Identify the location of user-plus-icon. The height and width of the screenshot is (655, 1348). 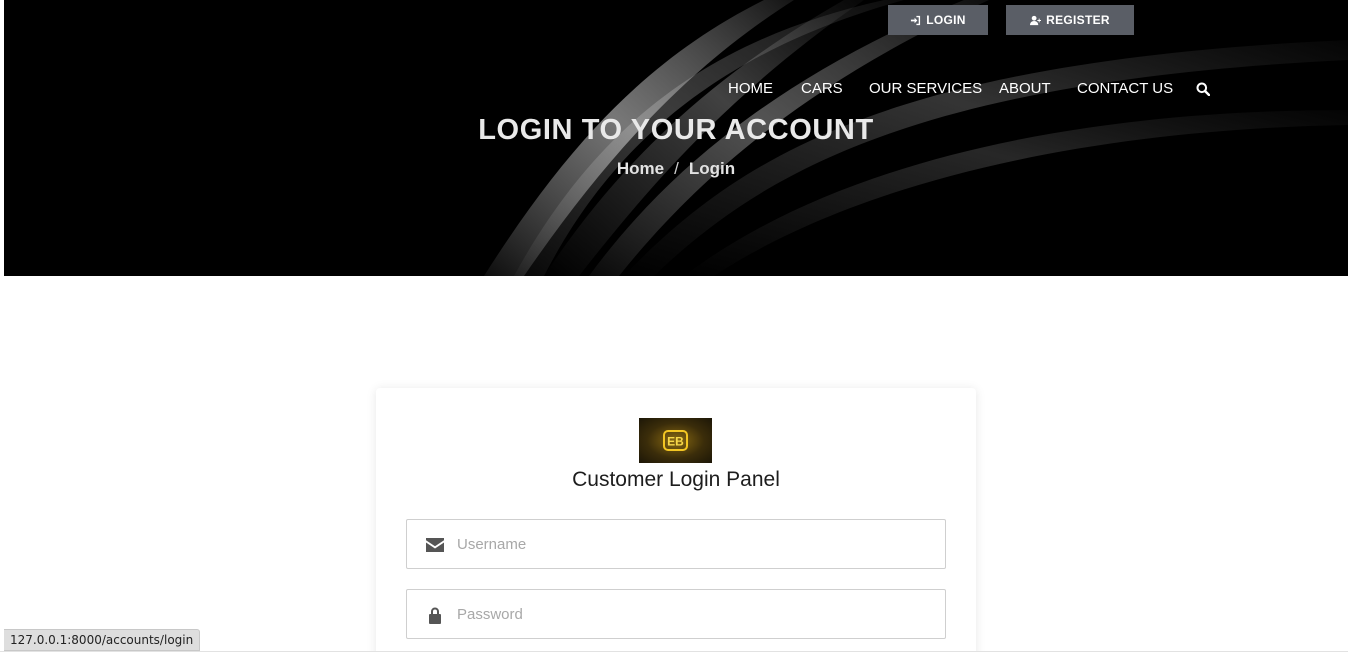
(1036, 20).